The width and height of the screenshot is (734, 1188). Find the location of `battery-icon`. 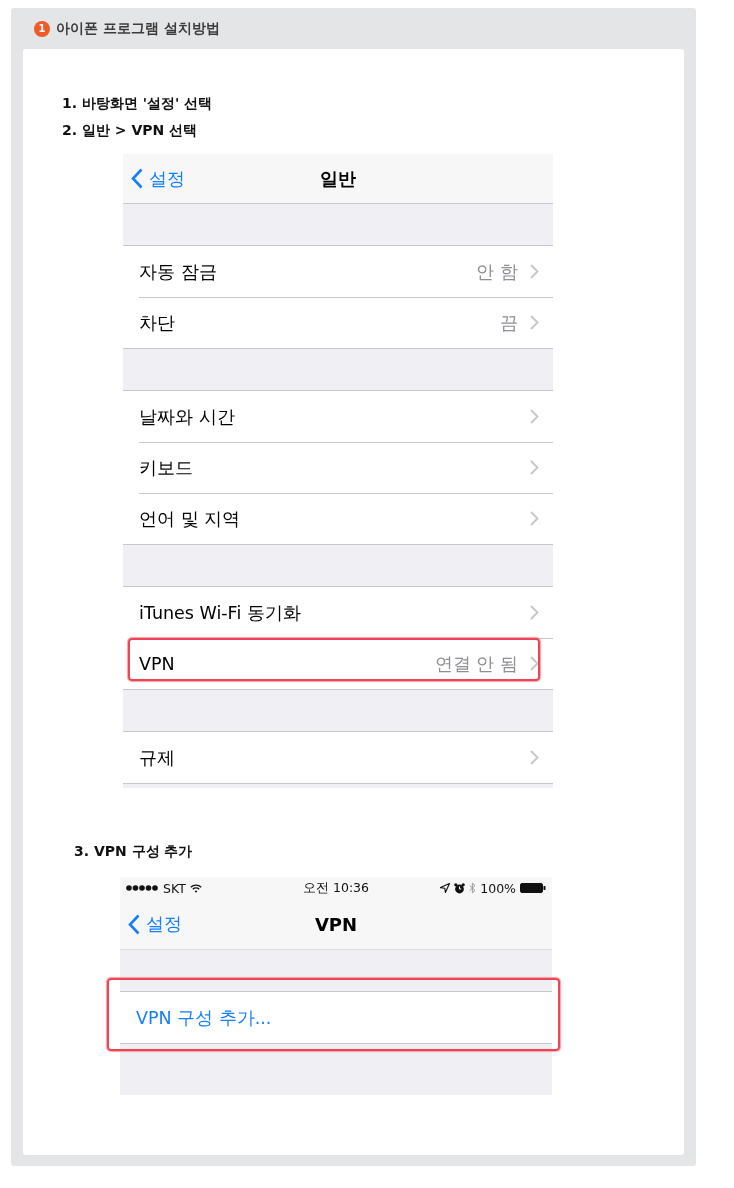

battery-icon is located at coordinates (533, 888).